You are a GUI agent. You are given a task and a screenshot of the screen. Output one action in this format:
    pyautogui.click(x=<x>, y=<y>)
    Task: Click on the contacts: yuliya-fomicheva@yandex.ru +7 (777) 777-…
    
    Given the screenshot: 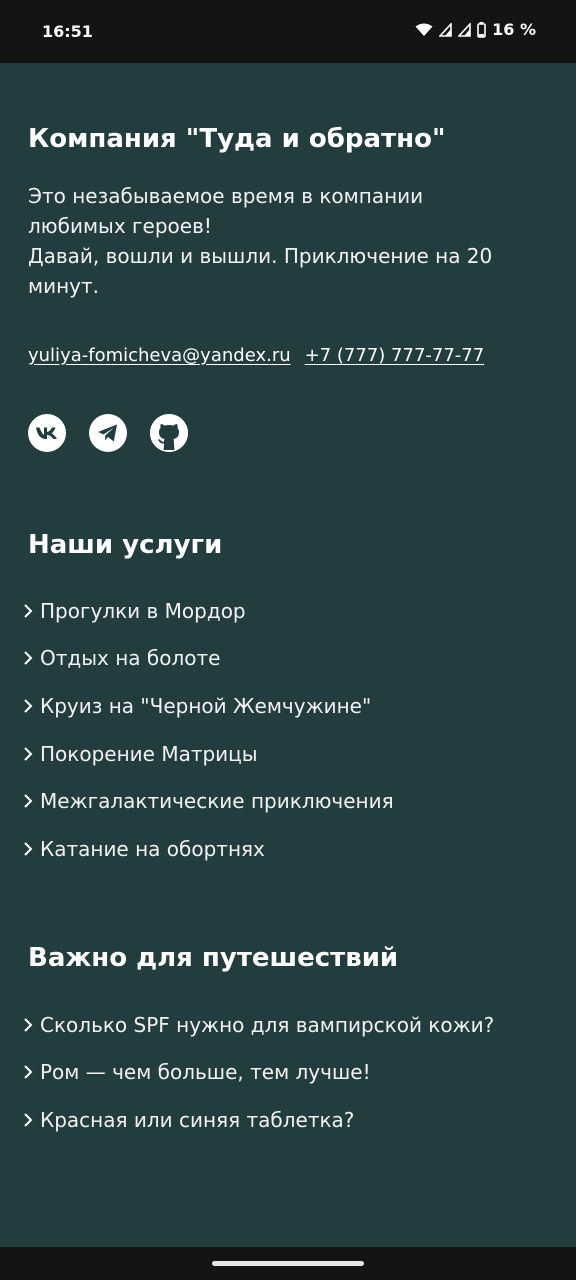 What is the action you would take?
    pyautogui.click(x=256, y=355)
    